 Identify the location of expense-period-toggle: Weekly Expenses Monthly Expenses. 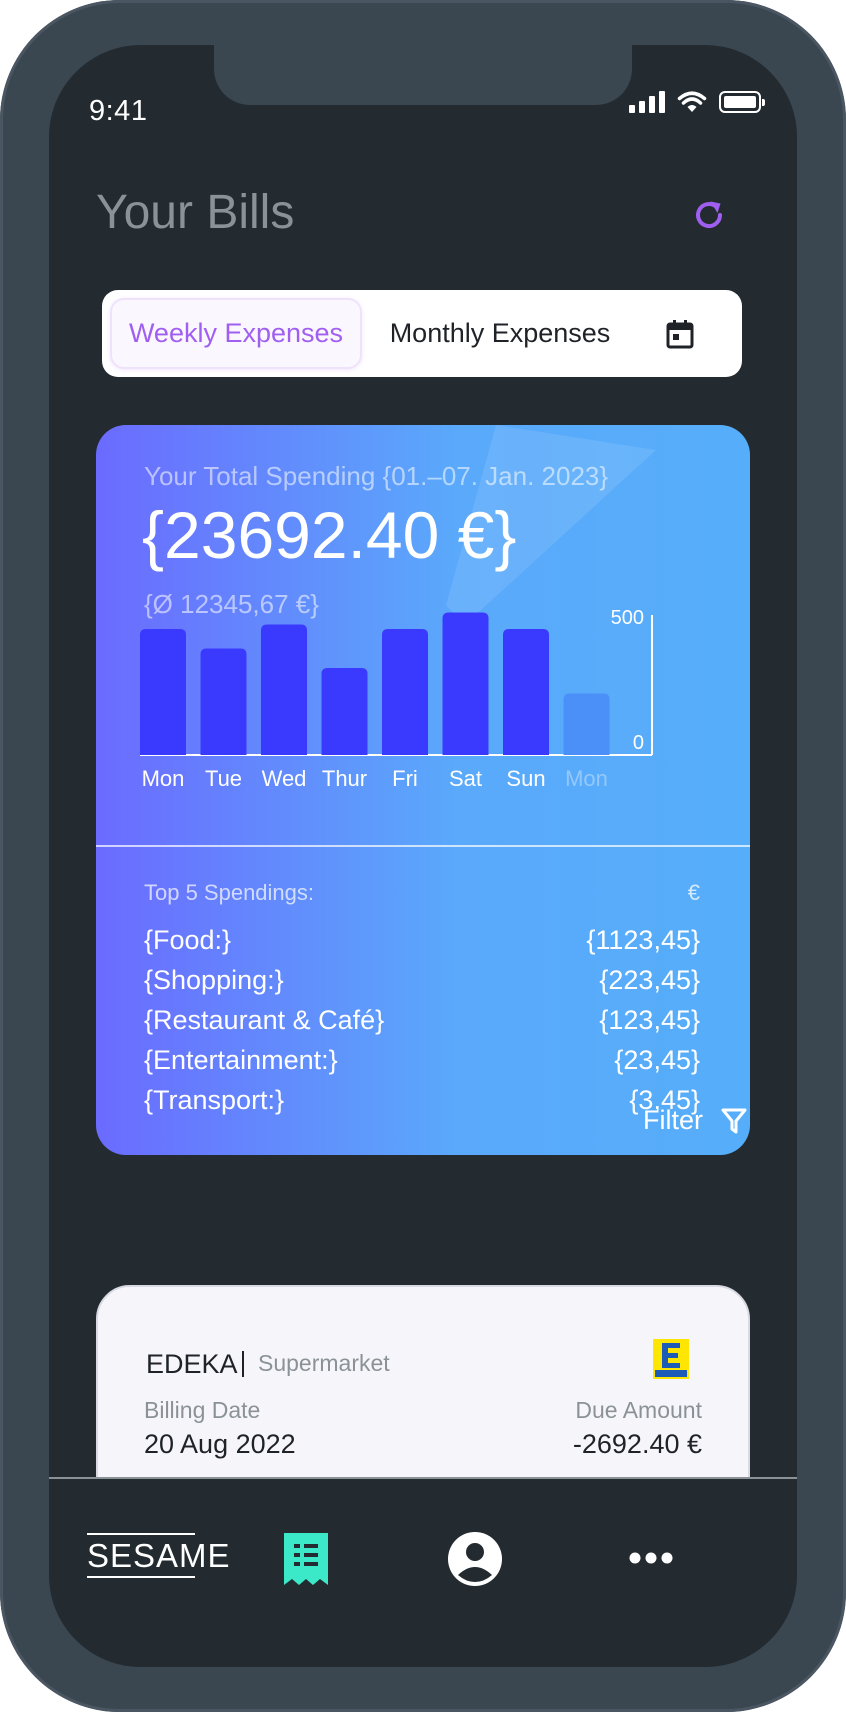
(422, 333).